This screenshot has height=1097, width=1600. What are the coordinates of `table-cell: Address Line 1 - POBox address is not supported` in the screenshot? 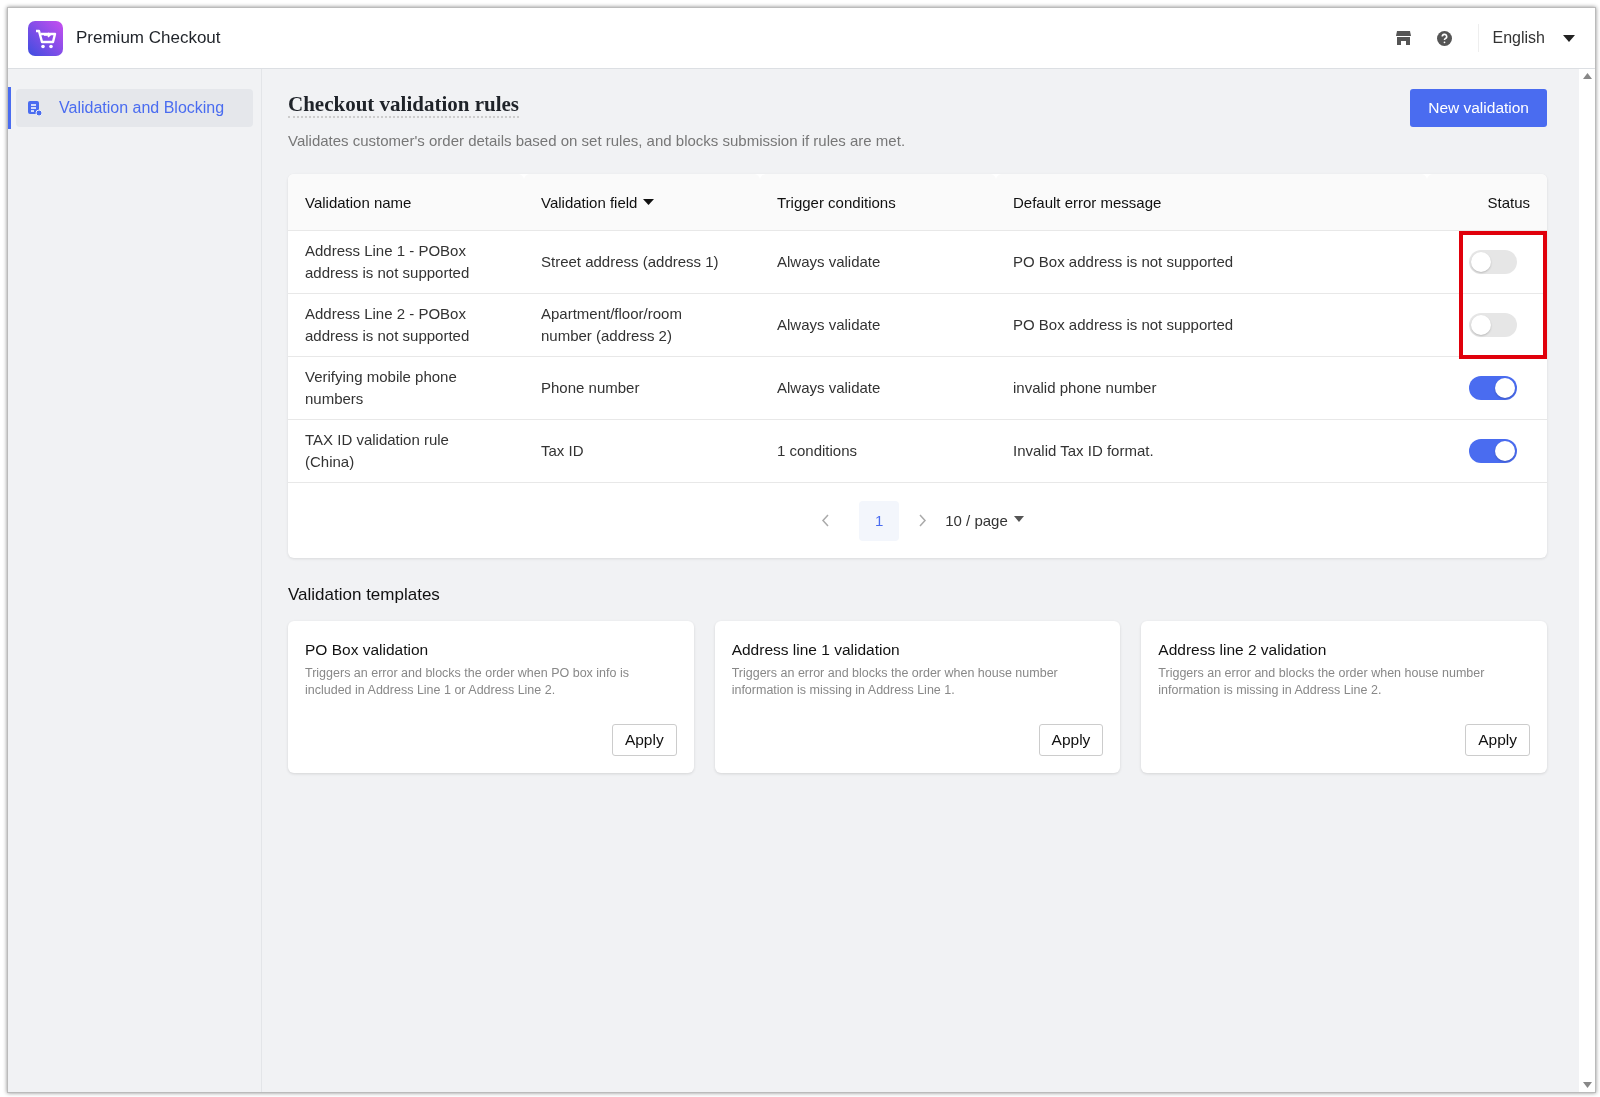 It's located at (387, 261).